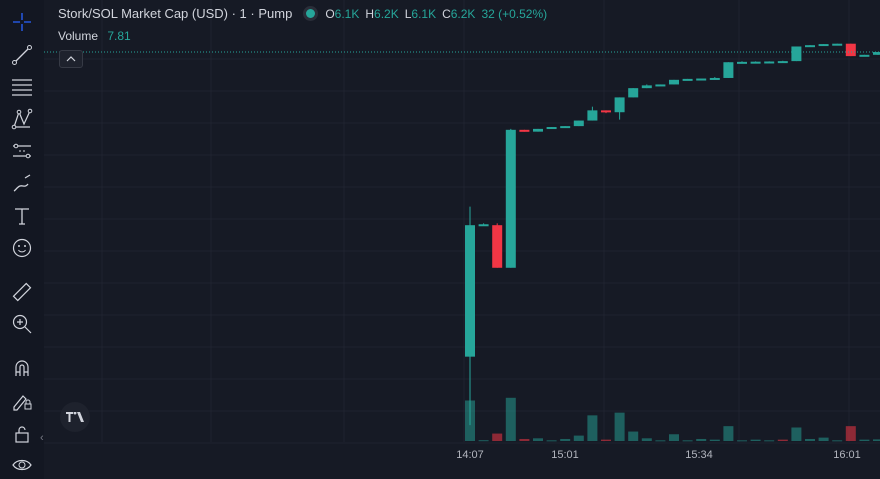 This screenshot has height=479, width=880. I want to click on volume-label: Volume, so click(78, 36).